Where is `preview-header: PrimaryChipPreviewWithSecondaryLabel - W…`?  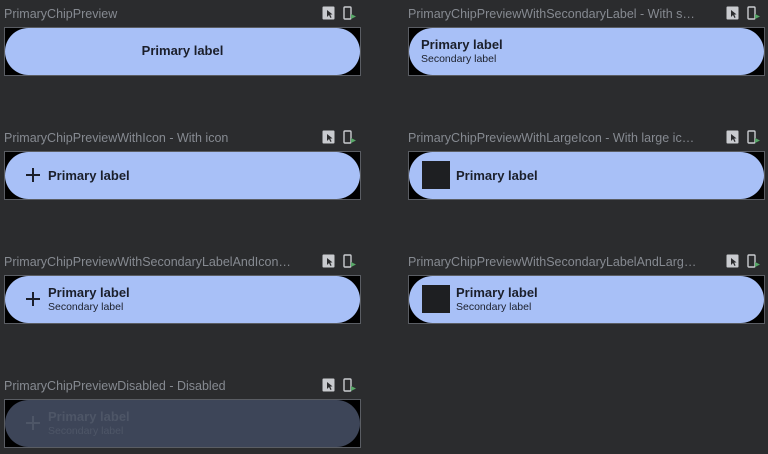 preview-header: PrimaryChipPreviewWithSecondaryLabel - W… is located at coordinates (586, 14).